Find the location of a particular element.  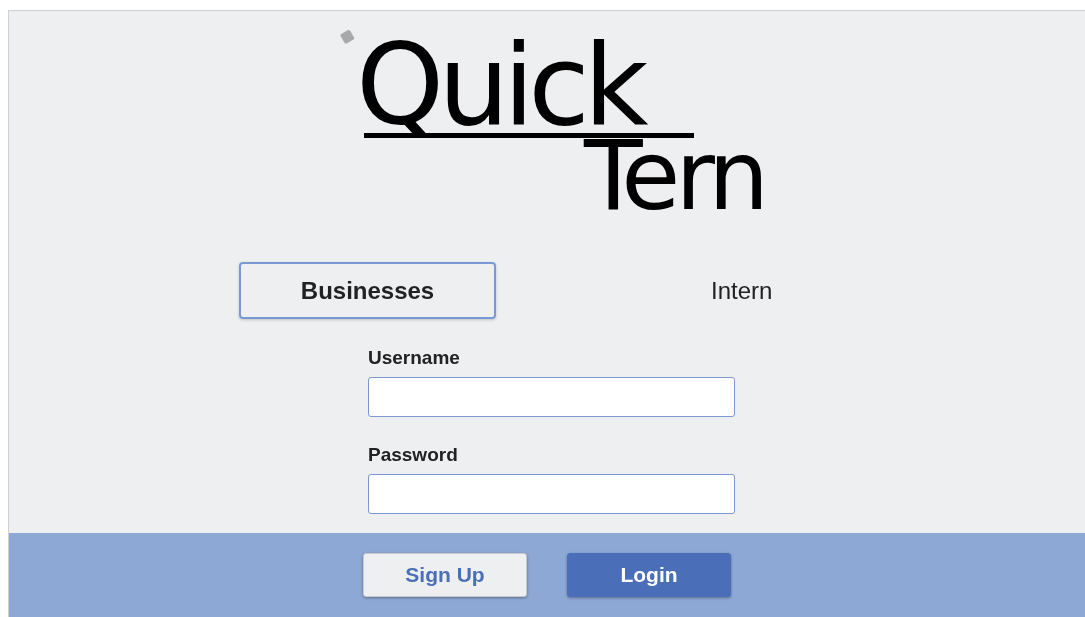

field-label: Password is located at coordinates (413, 455).